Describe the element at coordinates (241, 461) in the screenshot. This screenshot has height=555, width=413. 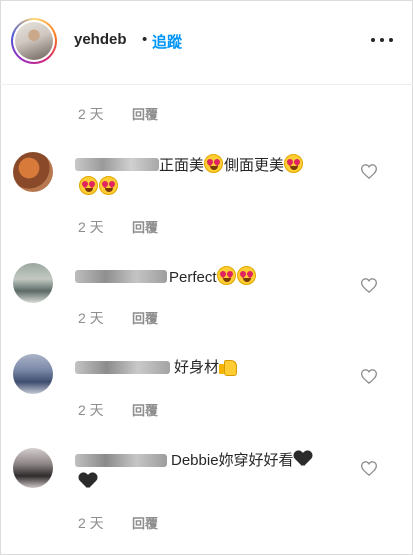
I see `comment-text: Debbie妳穿好好看` at that location.